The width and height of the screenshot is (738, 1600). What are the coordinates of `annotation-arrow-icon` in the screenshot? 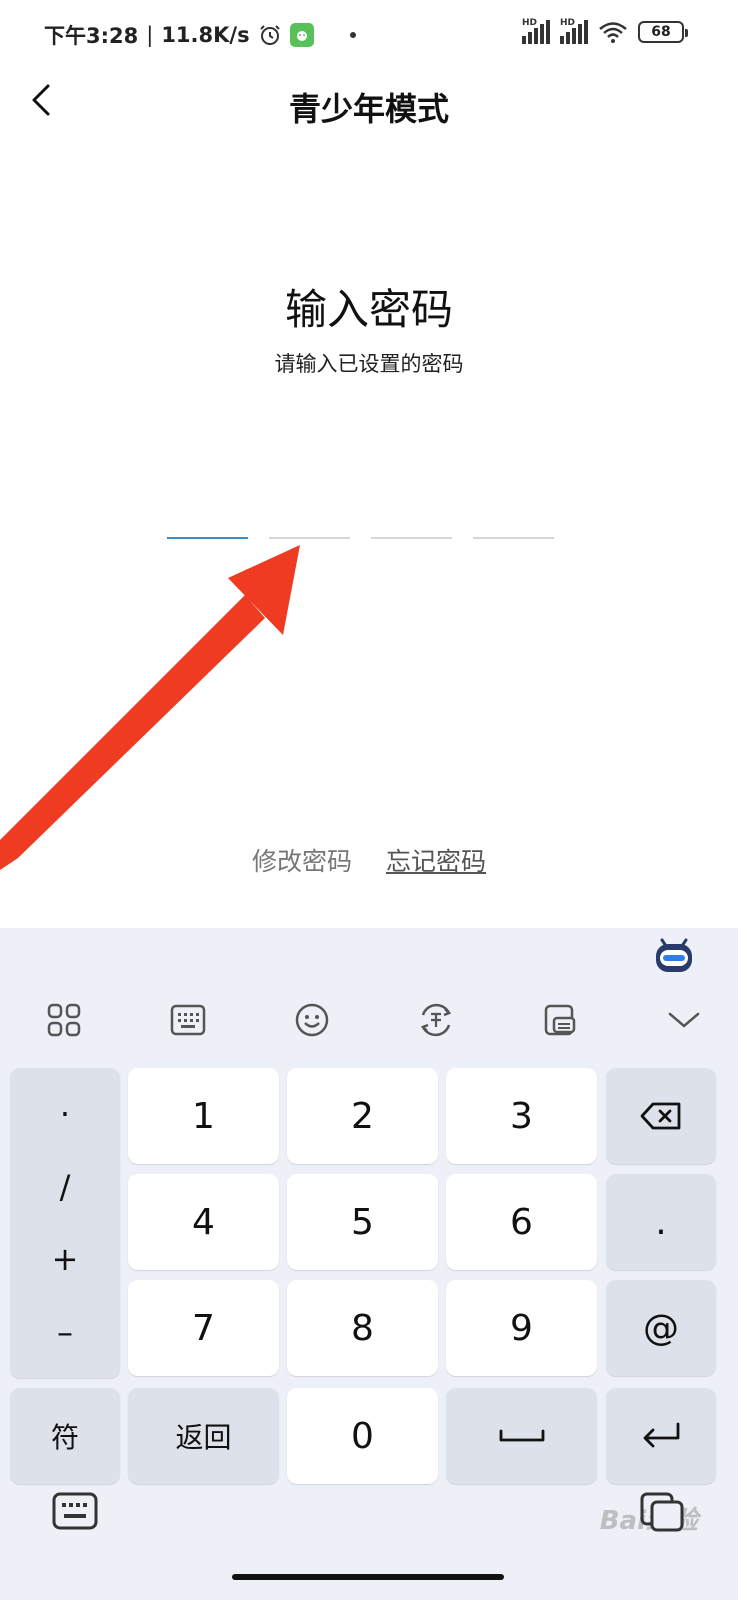 It's located at (150, 707).